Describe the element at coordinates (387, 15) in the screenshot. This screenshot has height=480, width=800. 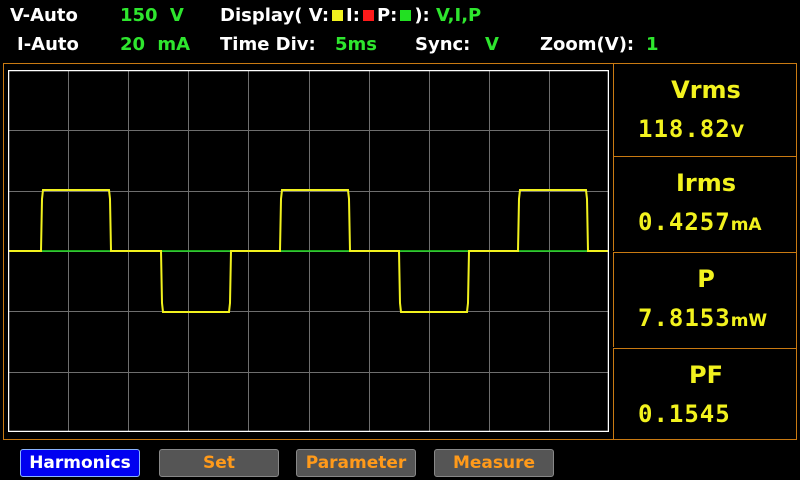
I see `display-p-label: P:` at that location.